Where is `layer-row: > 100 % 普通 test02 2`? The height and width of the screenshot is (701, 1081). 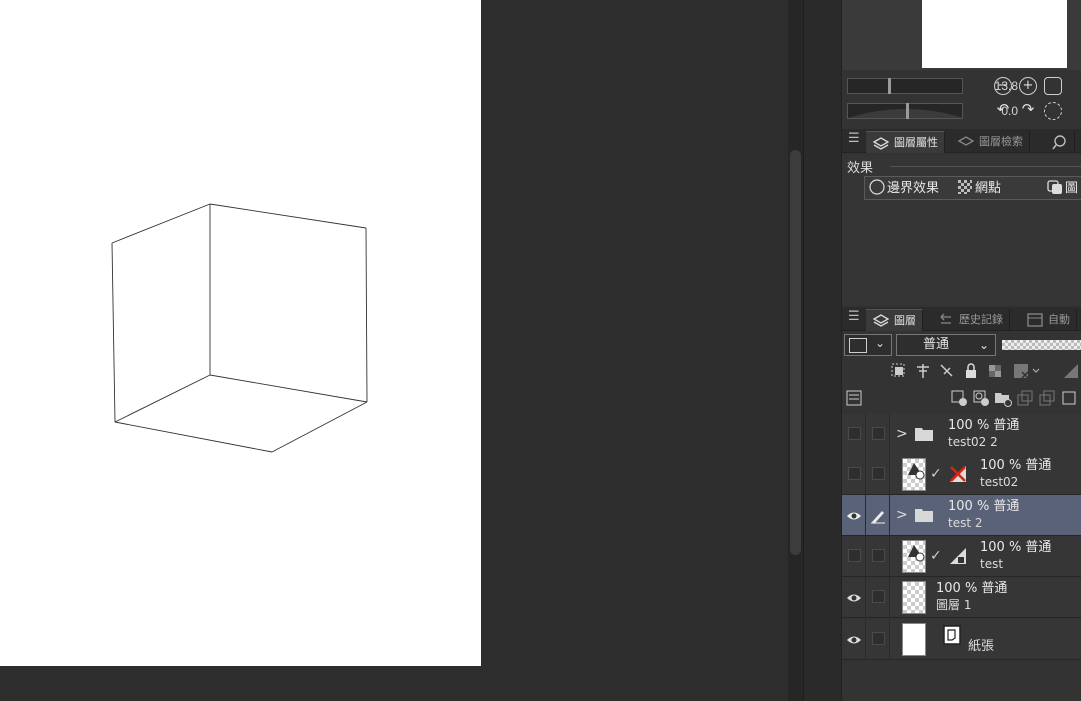
layer-row: > 100 % 普通 test02 2 is located at coordinates (961, 434).